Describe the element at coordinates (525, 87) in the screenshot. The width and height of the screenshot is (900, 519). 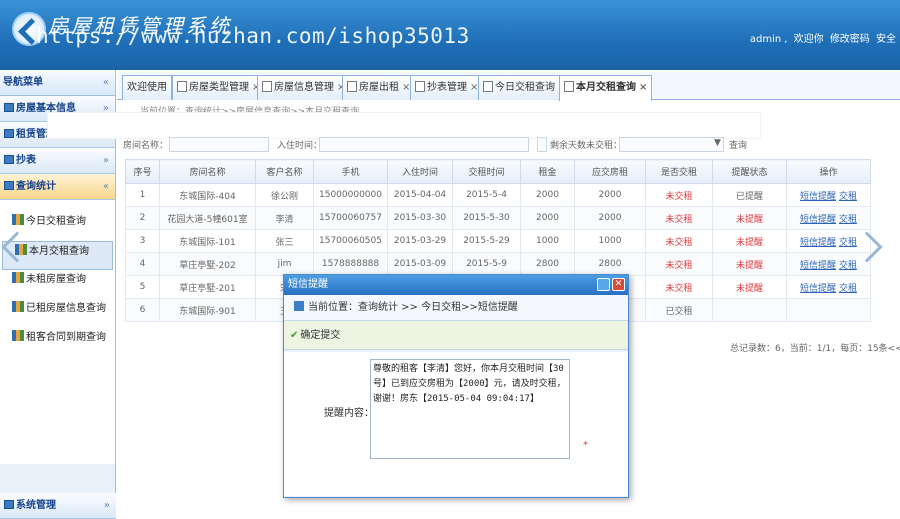
I see `tab-today-rent: 今日交租查询×` at that location.